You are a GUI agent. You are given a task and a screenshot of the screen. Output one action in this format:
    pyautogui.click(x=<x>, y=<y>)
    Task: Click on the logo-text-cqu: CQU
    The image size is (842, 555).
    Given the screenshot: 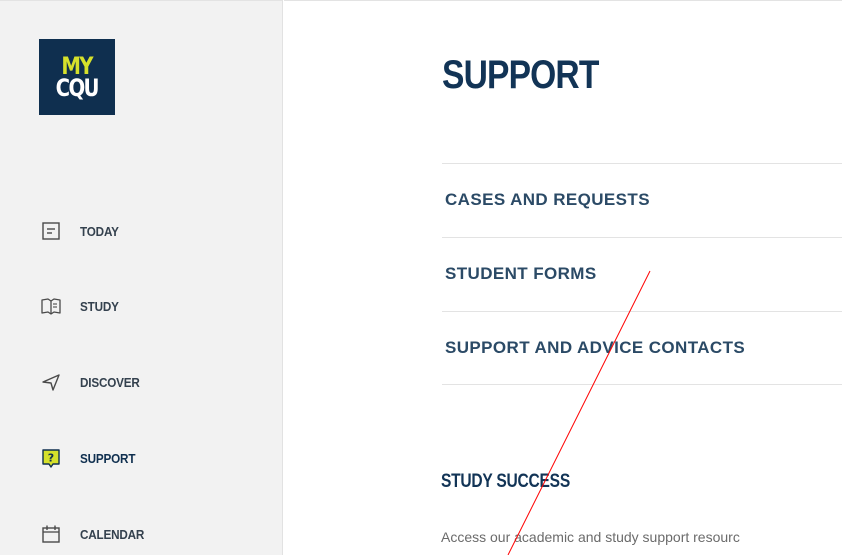 What is the action you would take?
    pyautogui.click(x=77, y=88)
    